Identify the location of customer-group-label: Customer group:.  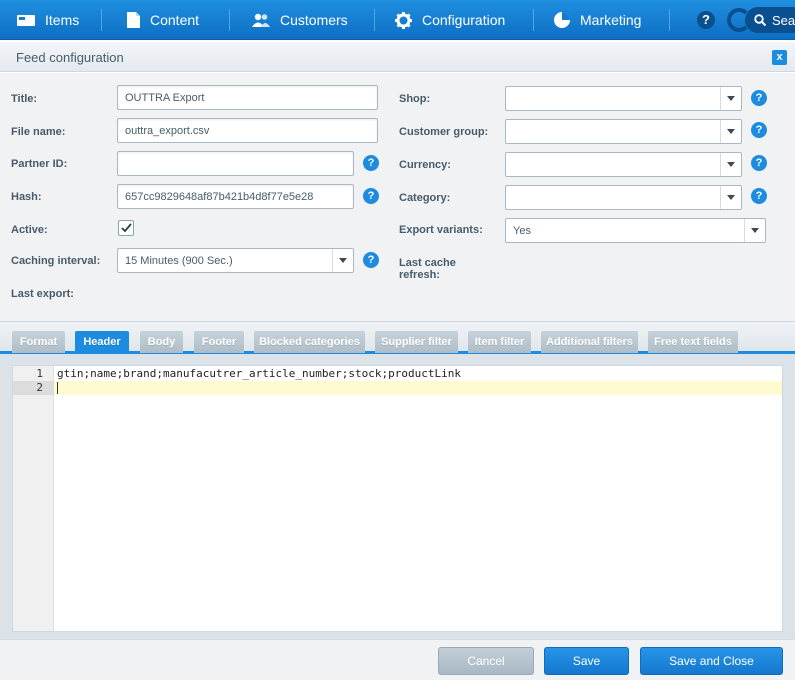
(444, 132).